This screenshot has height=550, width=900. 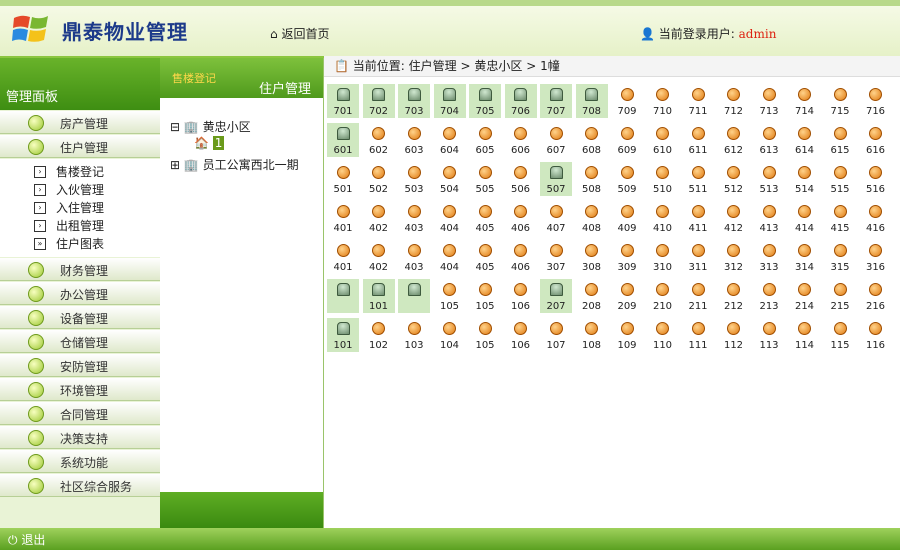 I want to click on room-cell: 506, so click(x=521, y=179).